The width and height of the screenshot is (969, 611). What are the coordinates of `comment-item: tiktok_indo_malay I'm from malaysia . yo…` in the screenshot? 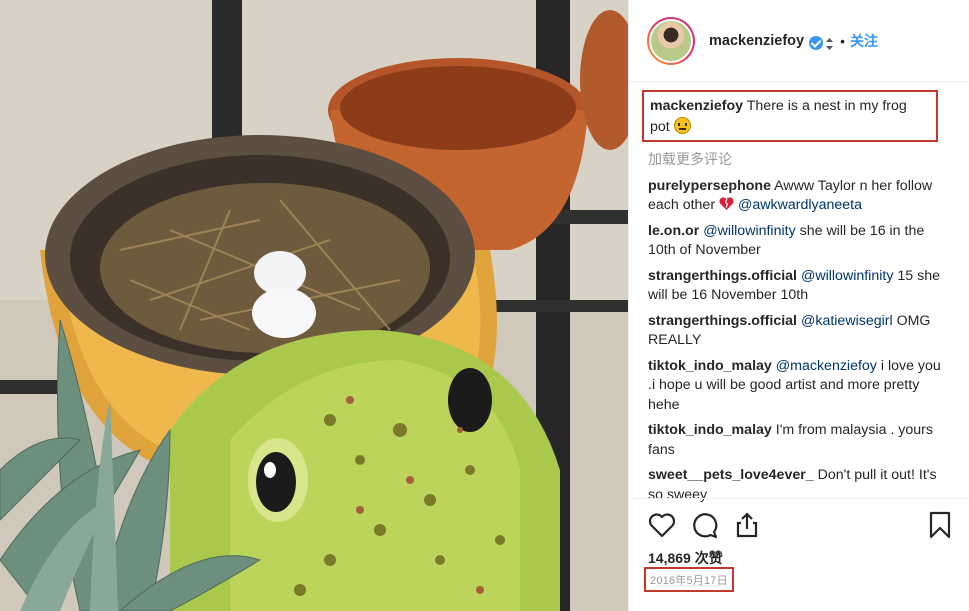 It's located at (798, 440).